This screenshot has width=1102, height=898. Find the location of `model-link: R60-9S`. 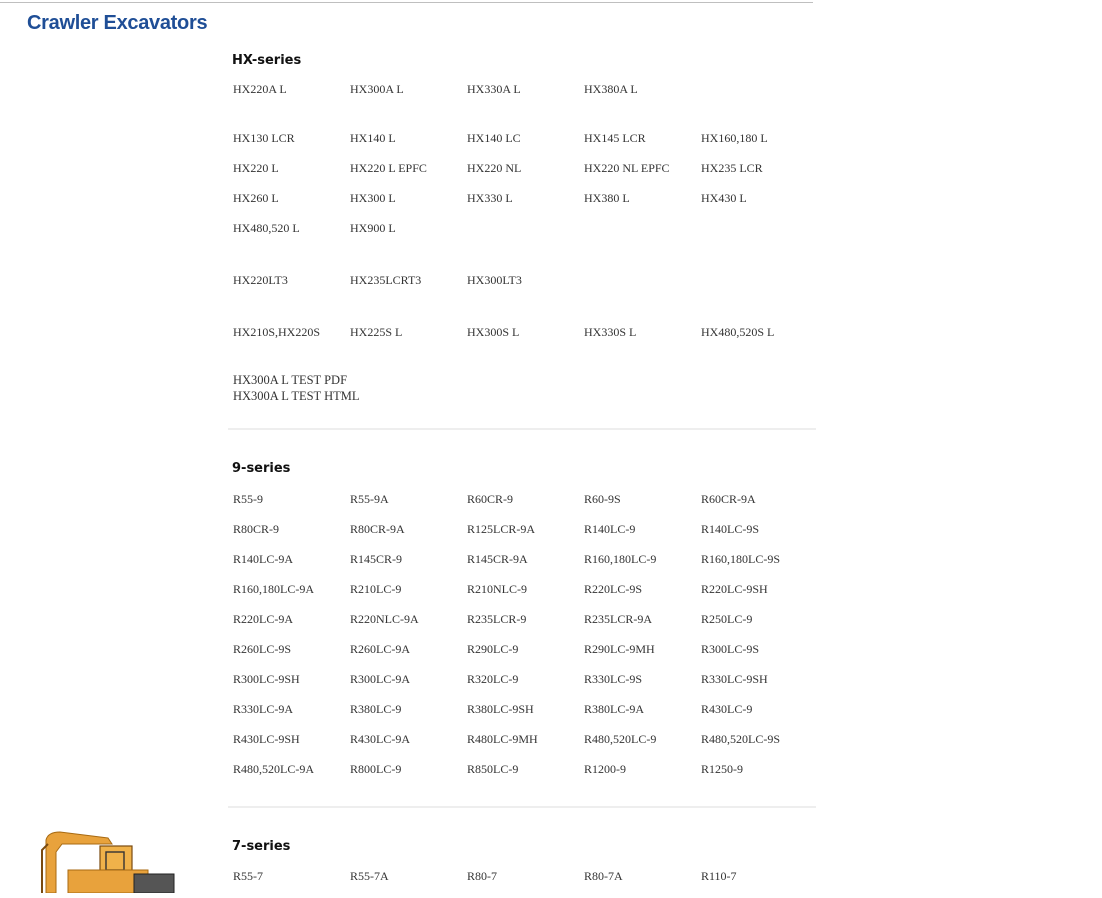

model-link: R60-9S is located at coordinates (602, 499).